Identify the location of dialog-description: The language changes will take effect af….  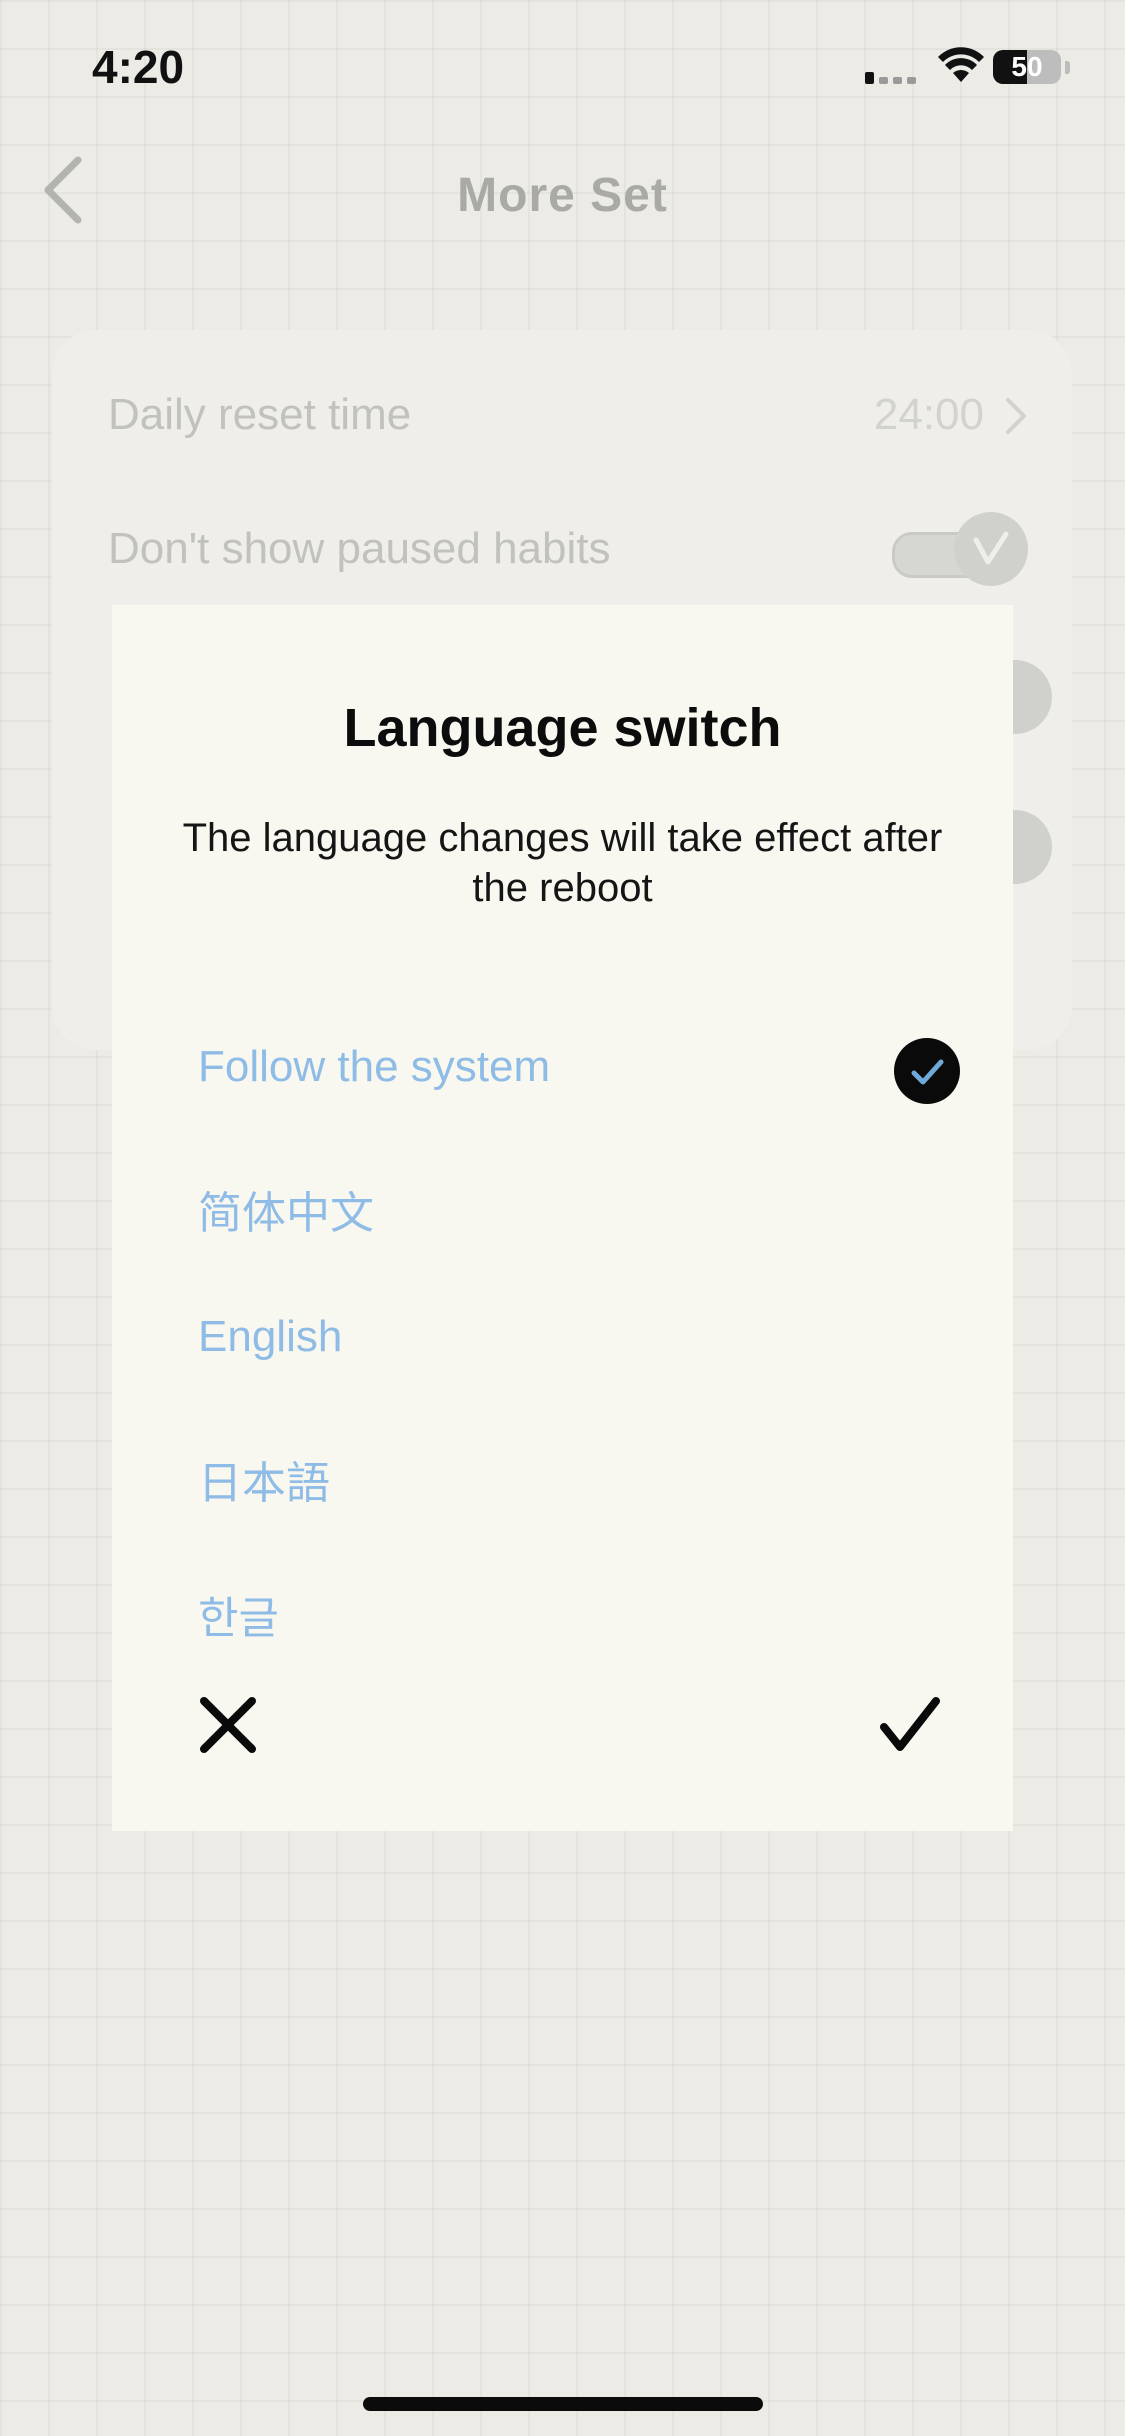
(562, 863).